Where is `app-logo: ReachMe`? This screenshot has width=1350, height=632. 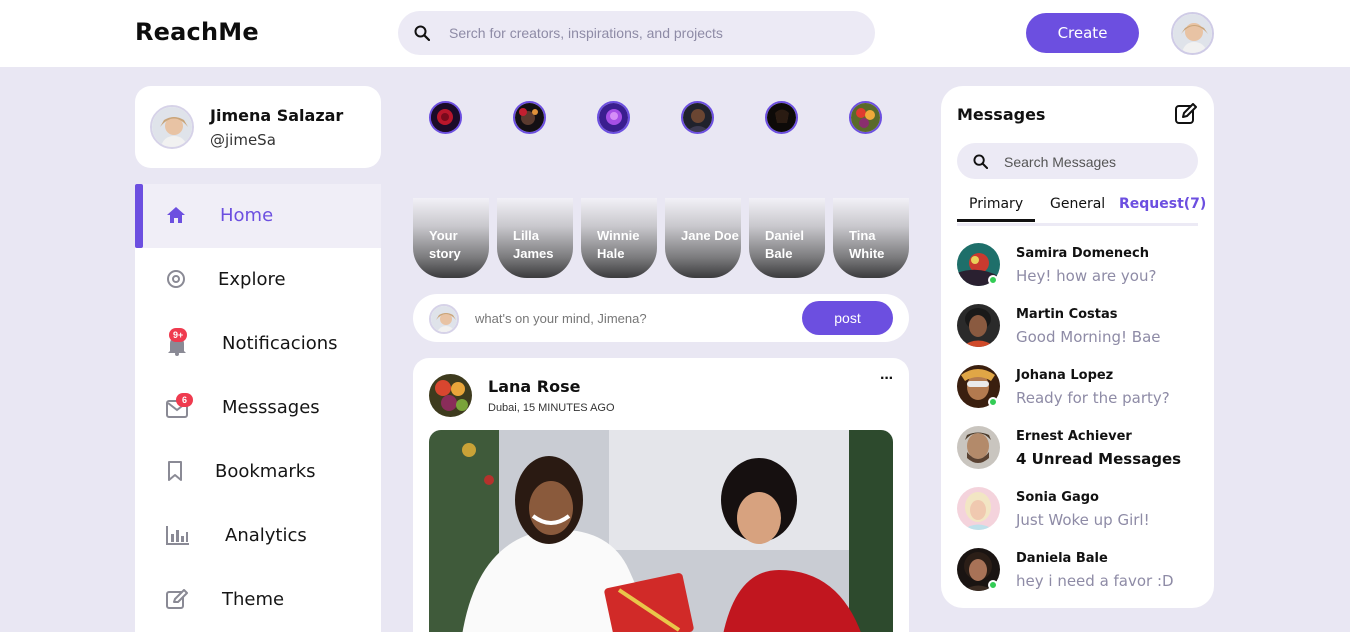
app-logo: ReachMe is located at coordinates (197, 32).